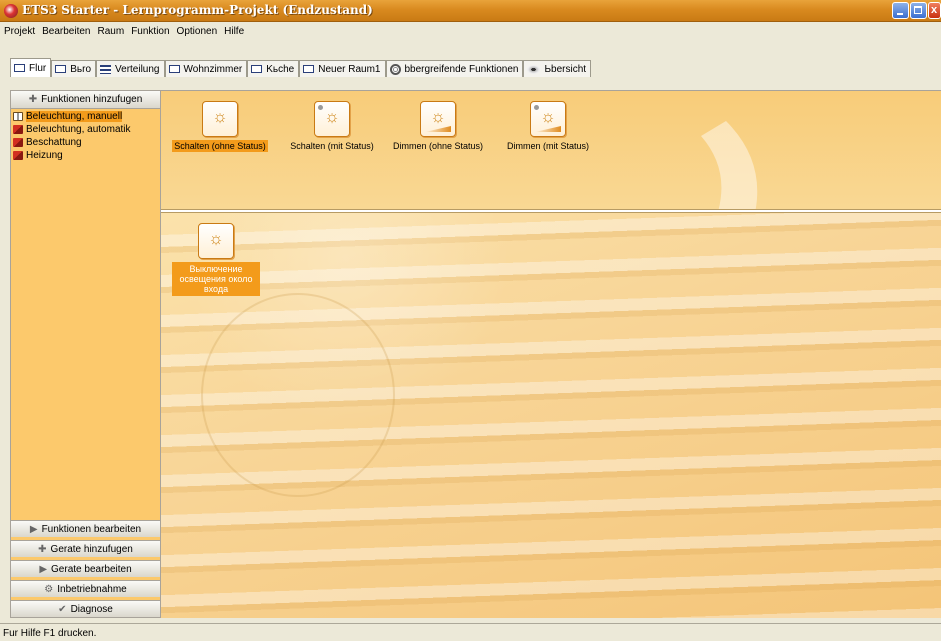  Describe the element at coordinates (91, 529) in the screenshot. I see `button-label: Funktionen bearbeiten` at that location.